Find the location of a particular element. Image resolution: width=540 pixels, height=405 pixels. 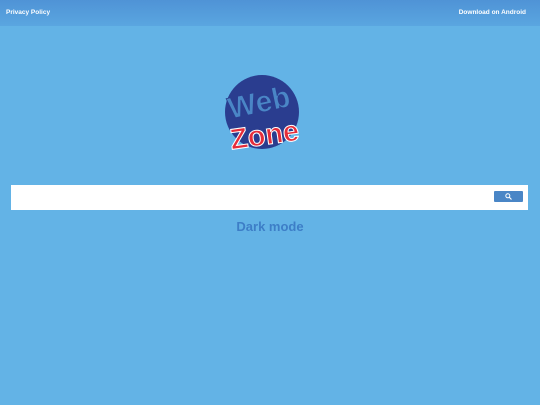

download-android-link: Download on Android is located at coordinates (492, 13).